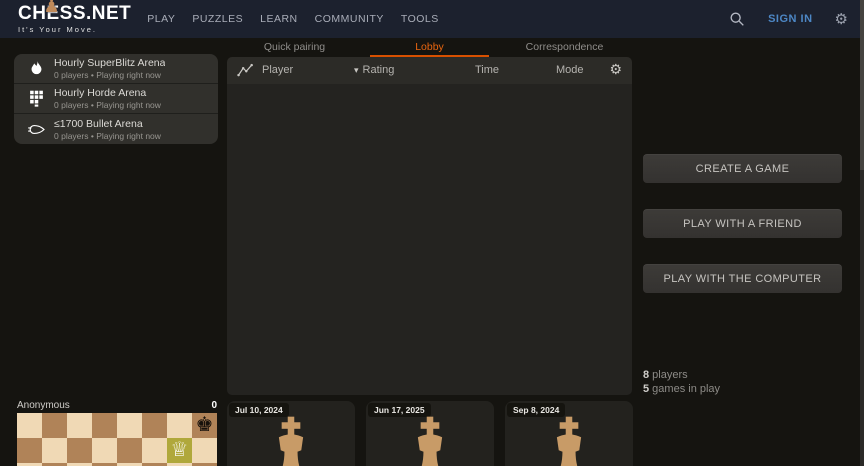  Describe the element at coordinates (665, 375) in the screenshot. I see `players-count-line: 8 players` at that location.